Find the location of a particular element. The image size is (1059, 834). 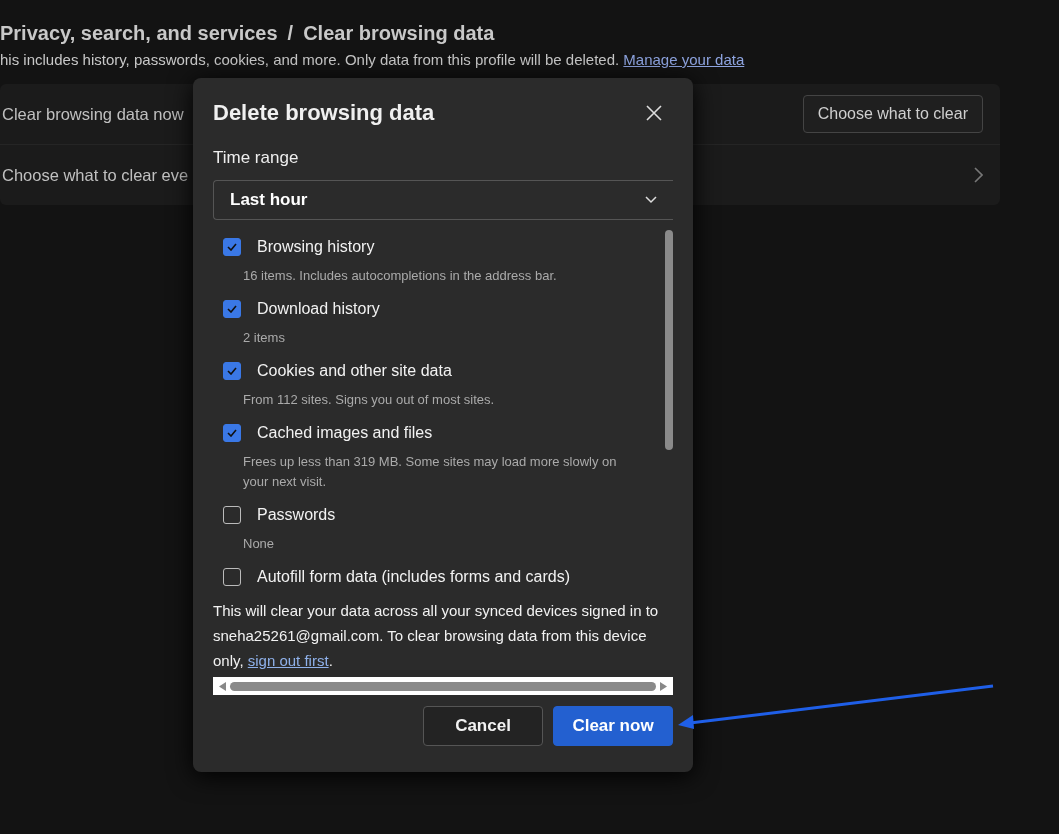

manage-data-link: Manage your data is located at coordinates (684, 59).